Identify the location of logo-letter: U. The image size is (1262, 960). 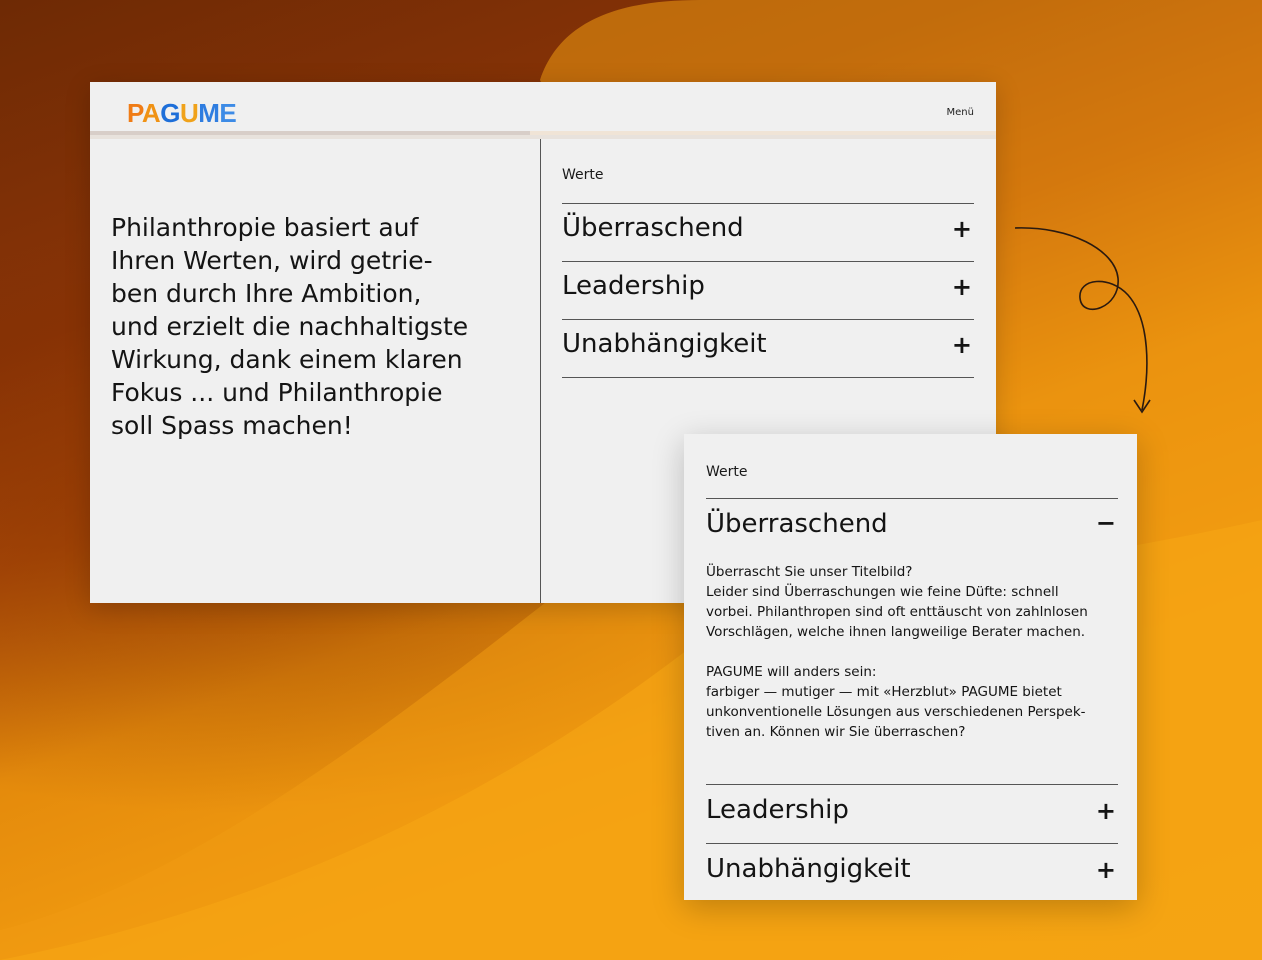
(189, 113).